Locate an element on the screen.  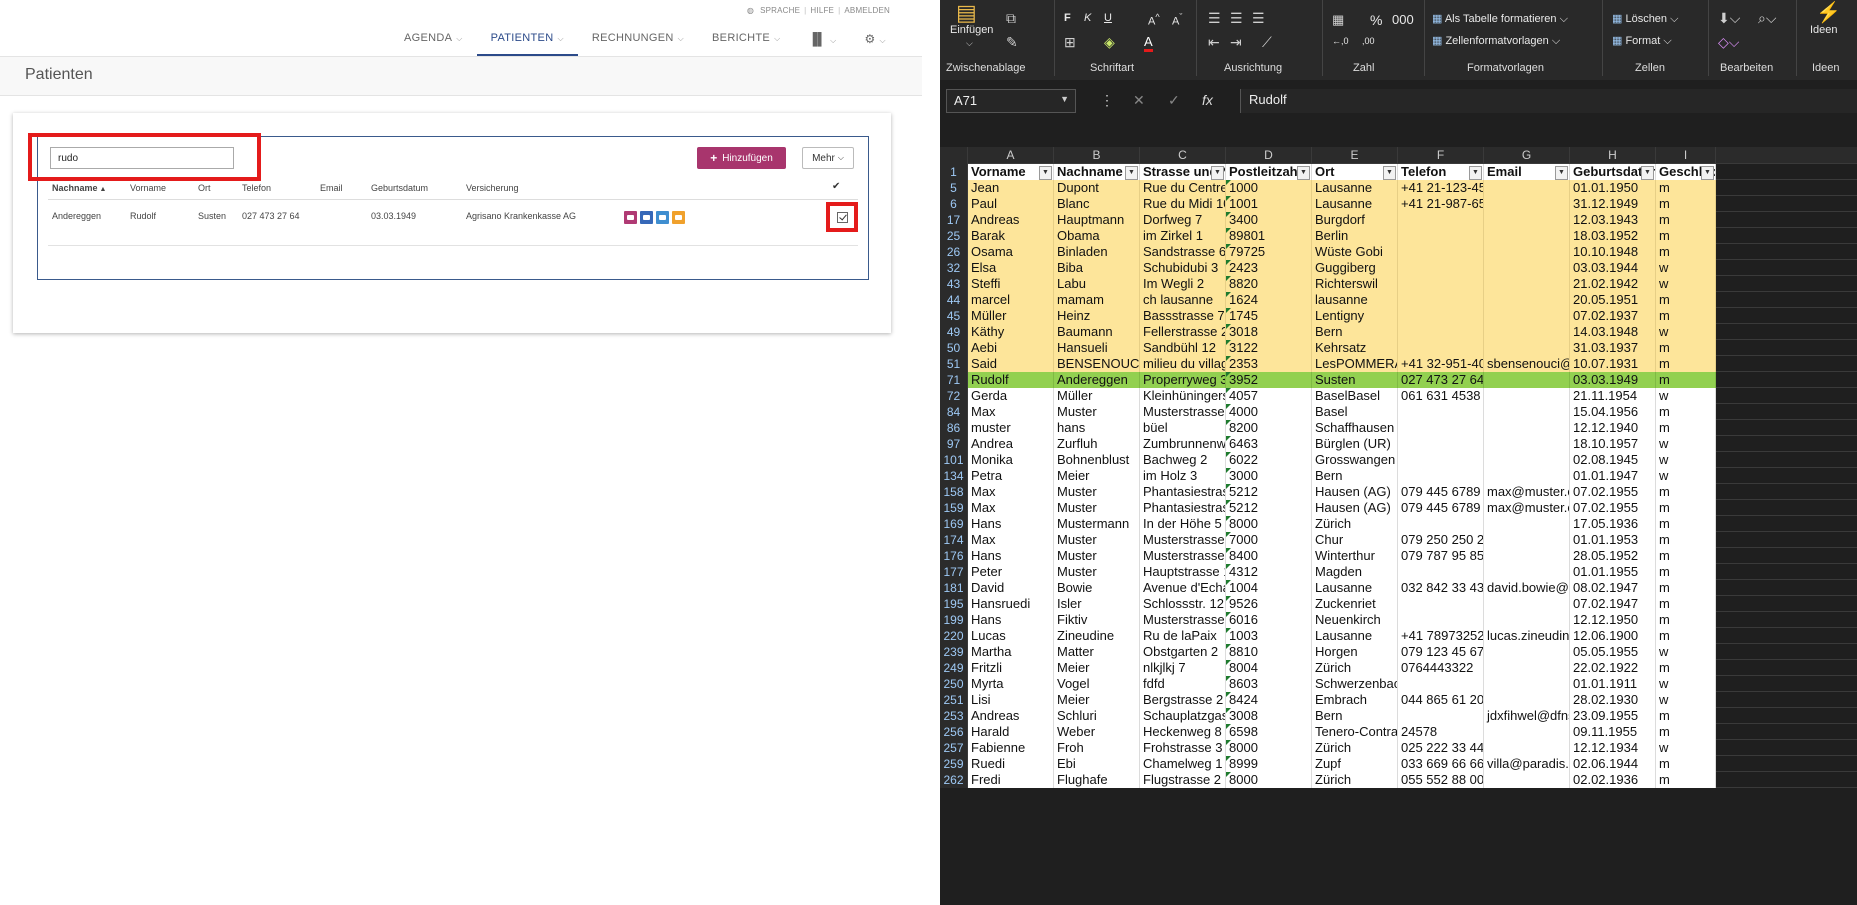
cell-a: Monika is located at coordinates (1011, 460).